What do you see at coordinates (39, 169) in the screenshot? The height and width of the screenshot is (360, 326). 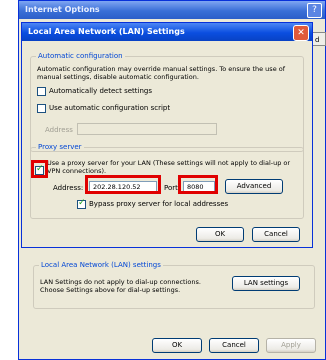 I see `use-proxy-highlight` at bounding box center [39, 169].